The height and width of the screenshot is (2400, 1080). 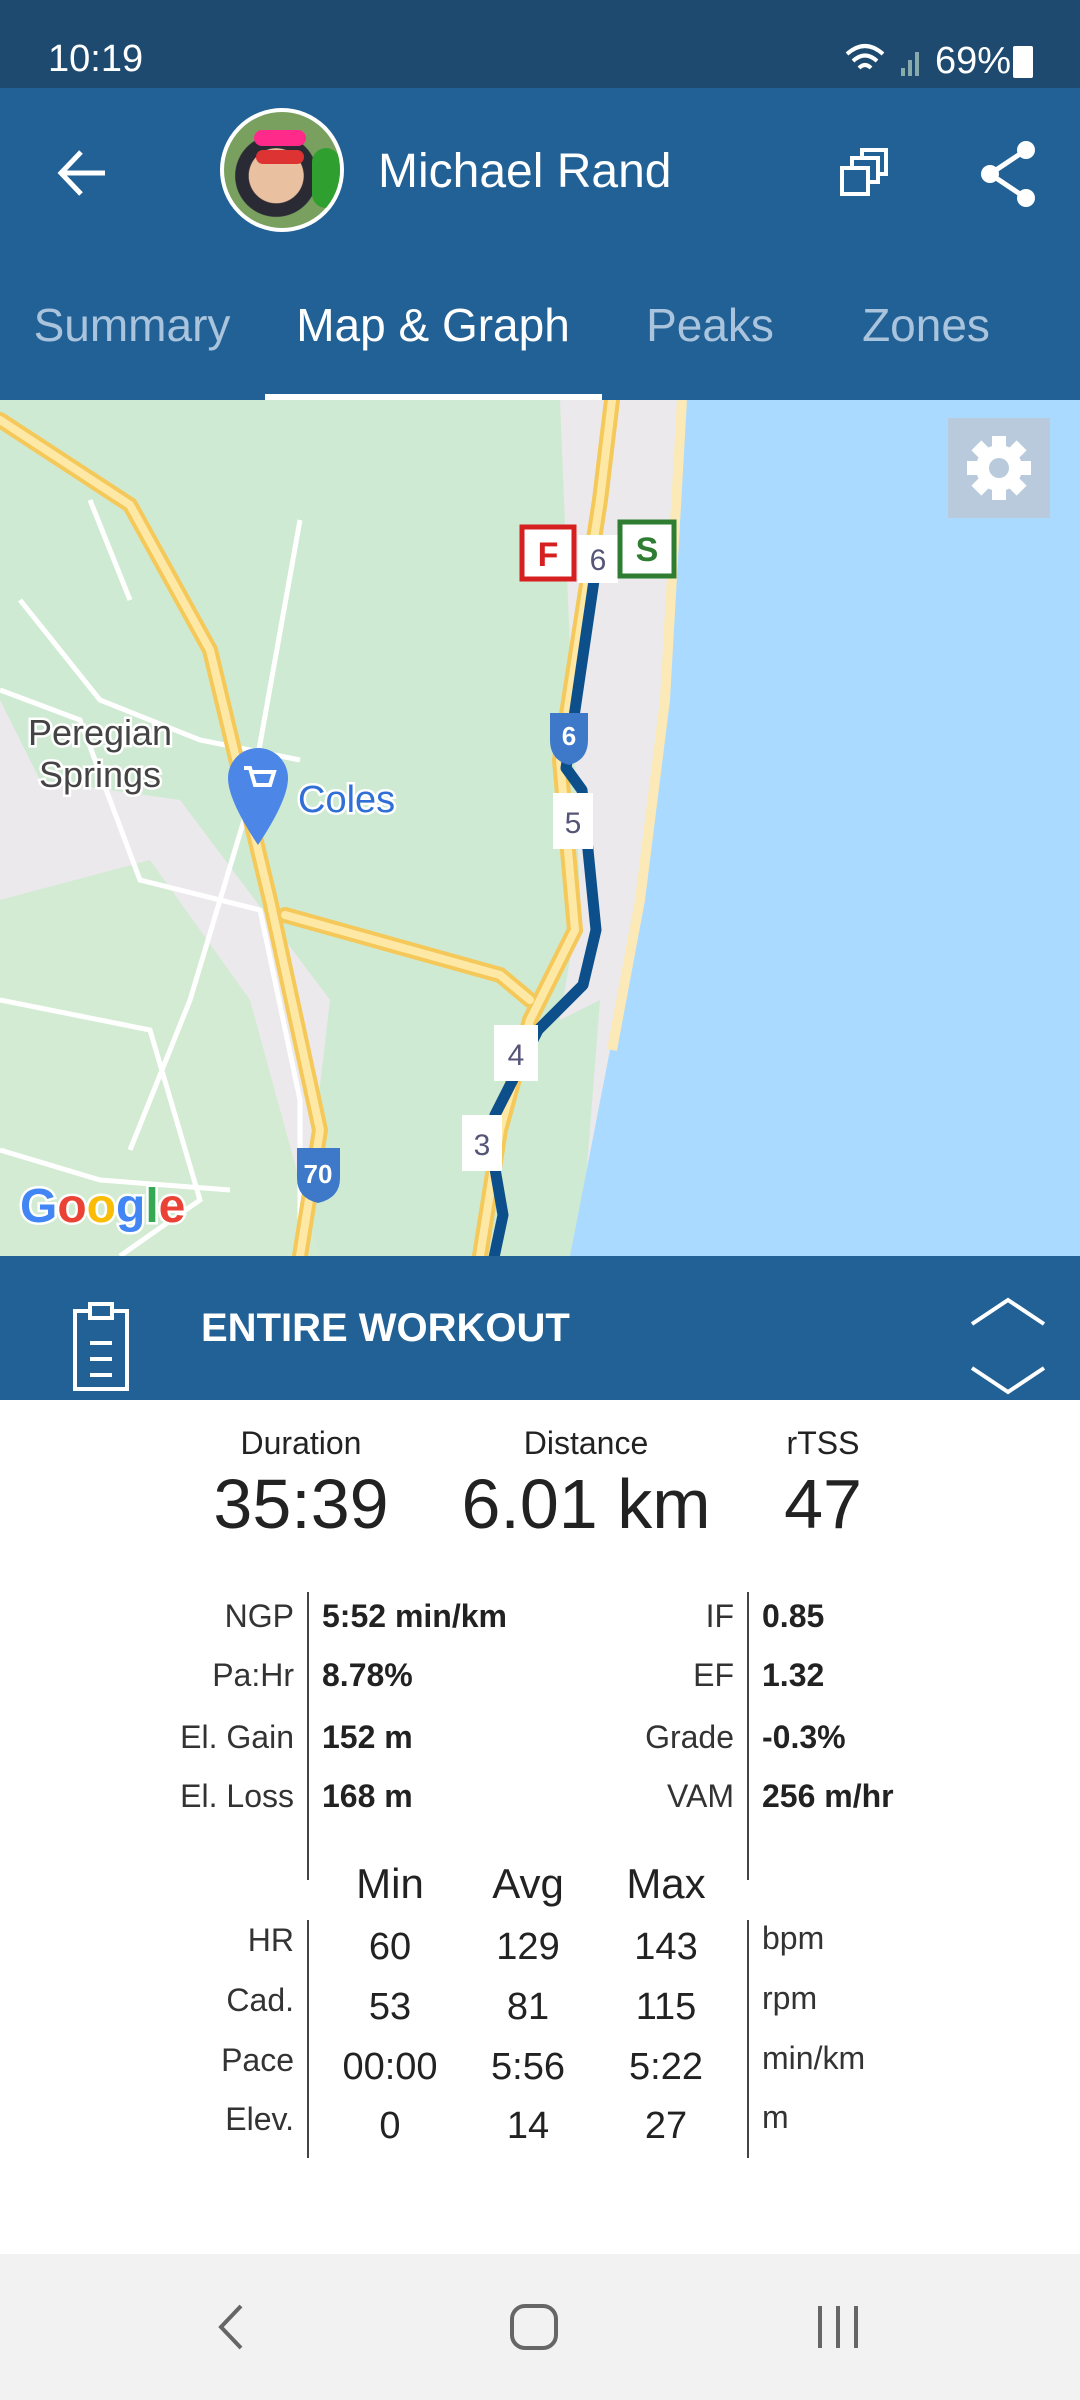 What do you see at coordinates (790, 1998) in the screenshot?
I see `row-unit: rpm` at bounding box center [790, 1998].